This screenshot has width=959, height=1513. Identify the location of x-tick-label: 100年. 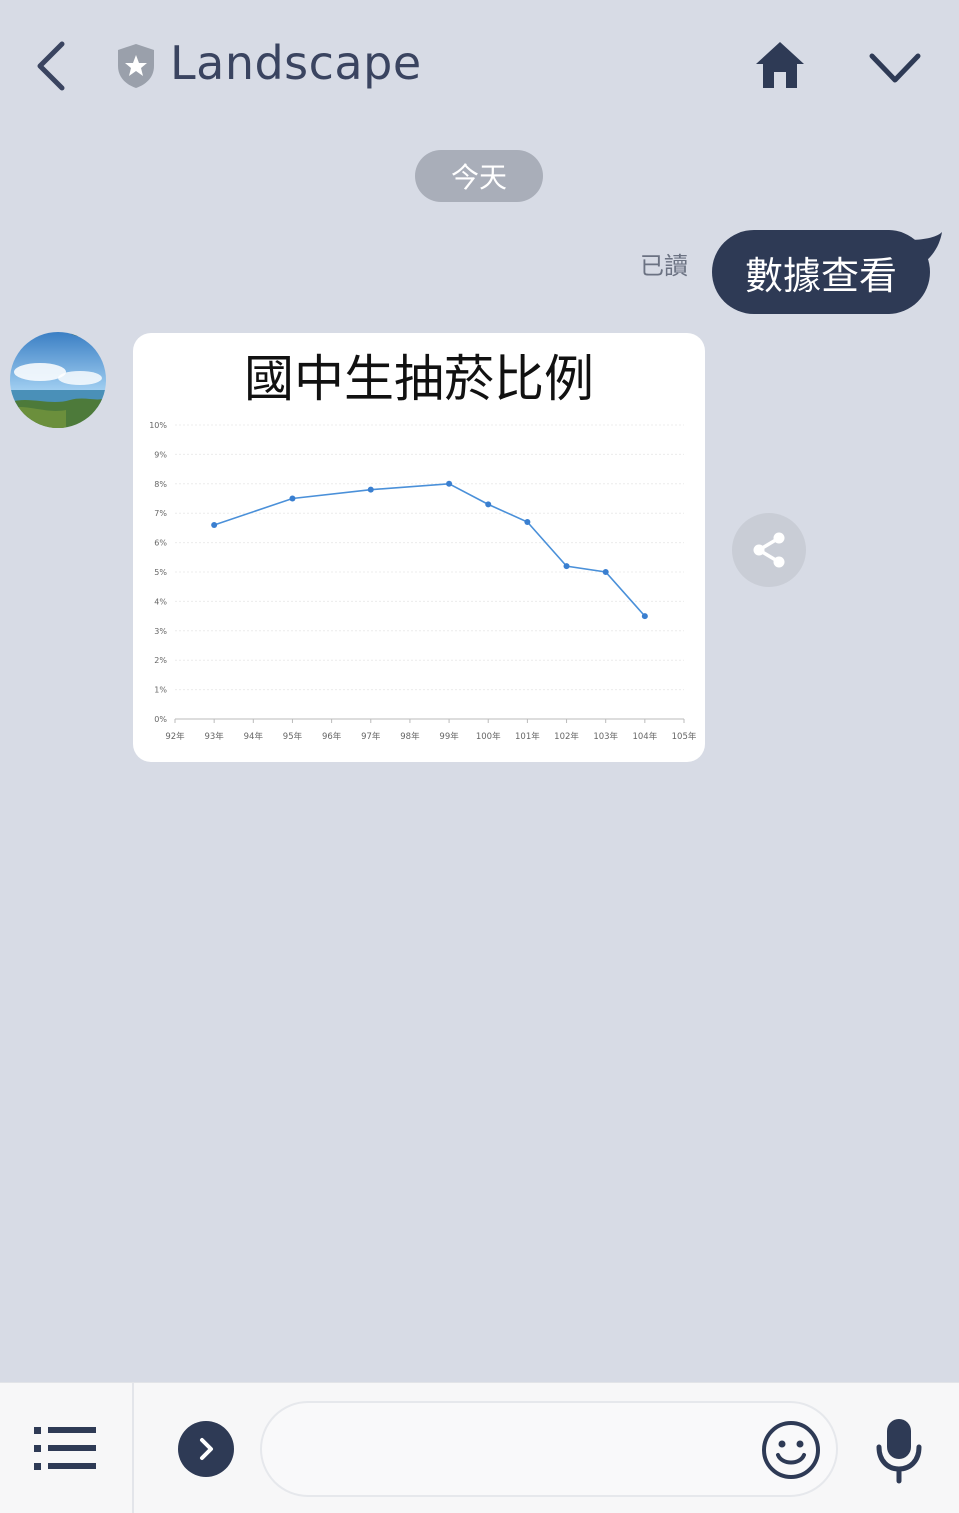
(488, 736).